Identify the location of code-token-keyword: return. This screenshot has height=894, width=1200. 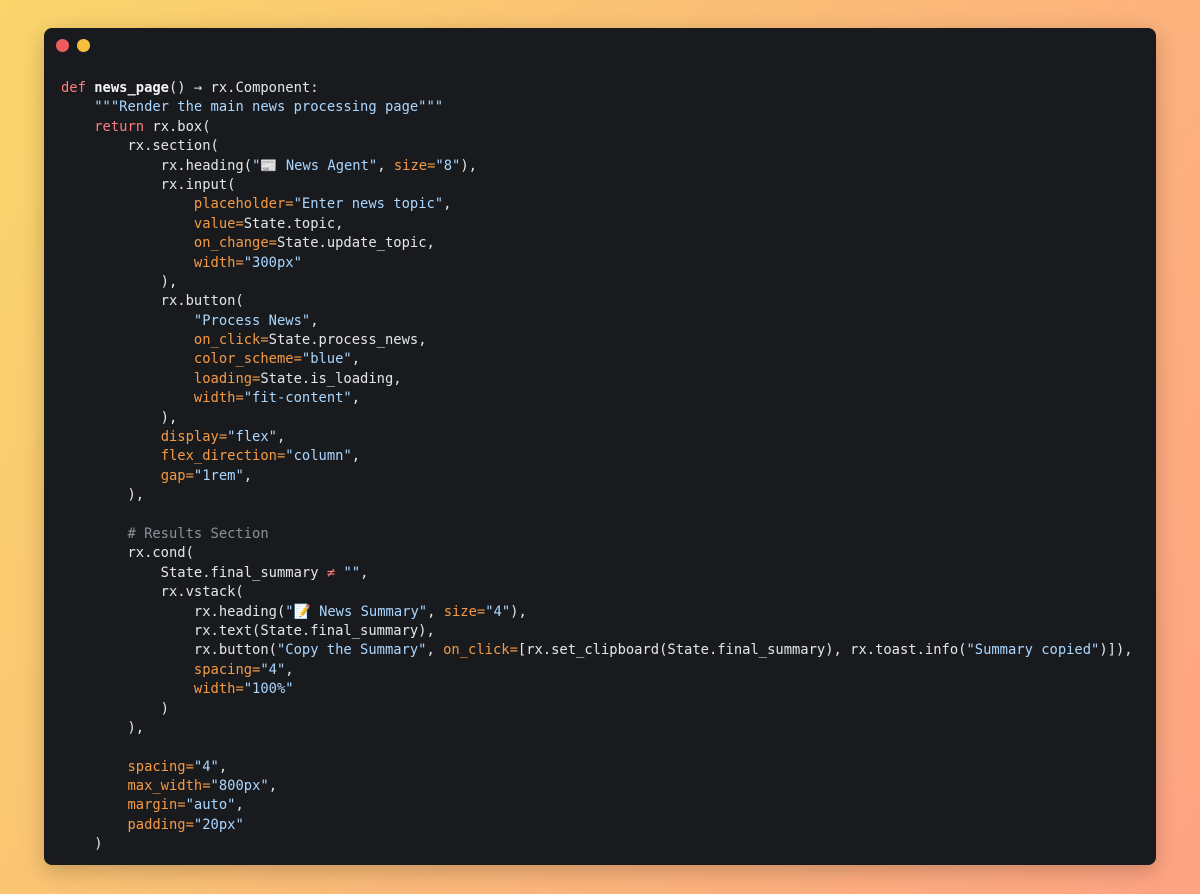
(123, 126).